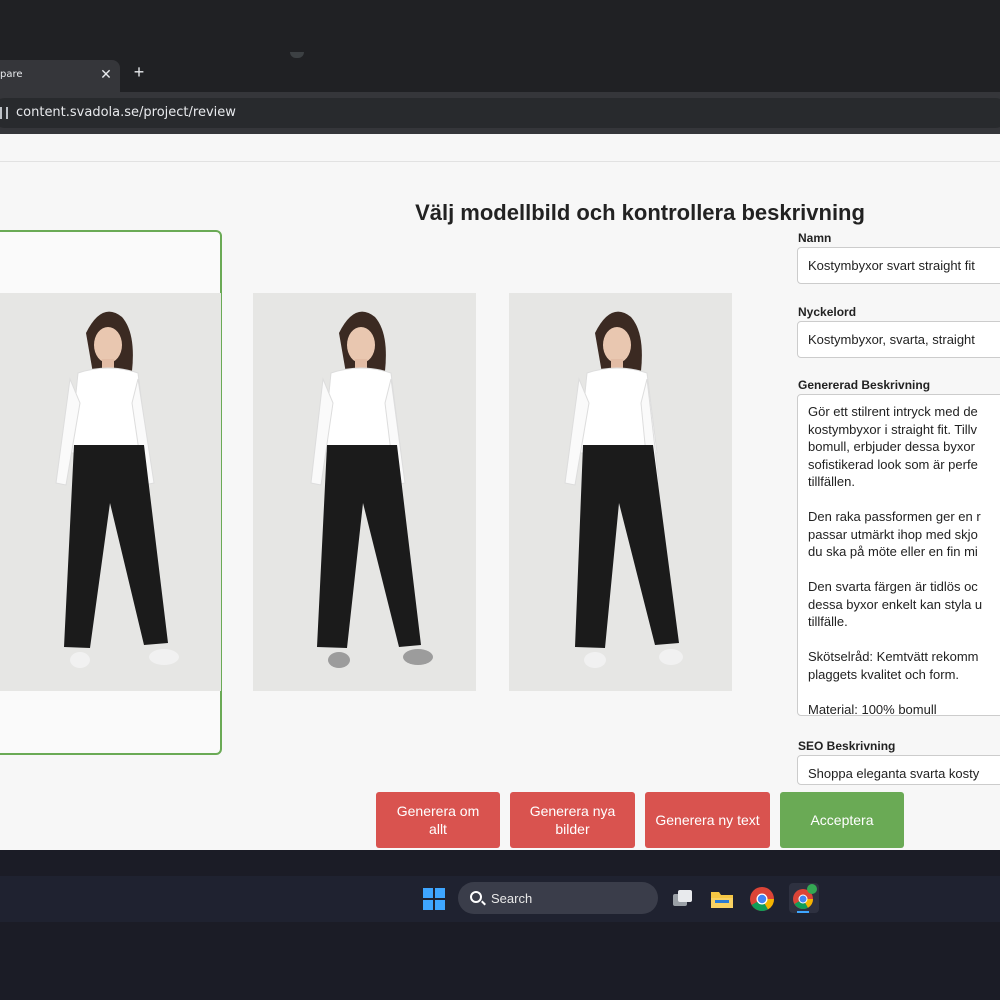 The height and width of the screenshot is (1000, 1000). Describe the element at coordinates (847, 746) in the screenshot. I see `seo-description-label: SEO Beskrivning` at that location.